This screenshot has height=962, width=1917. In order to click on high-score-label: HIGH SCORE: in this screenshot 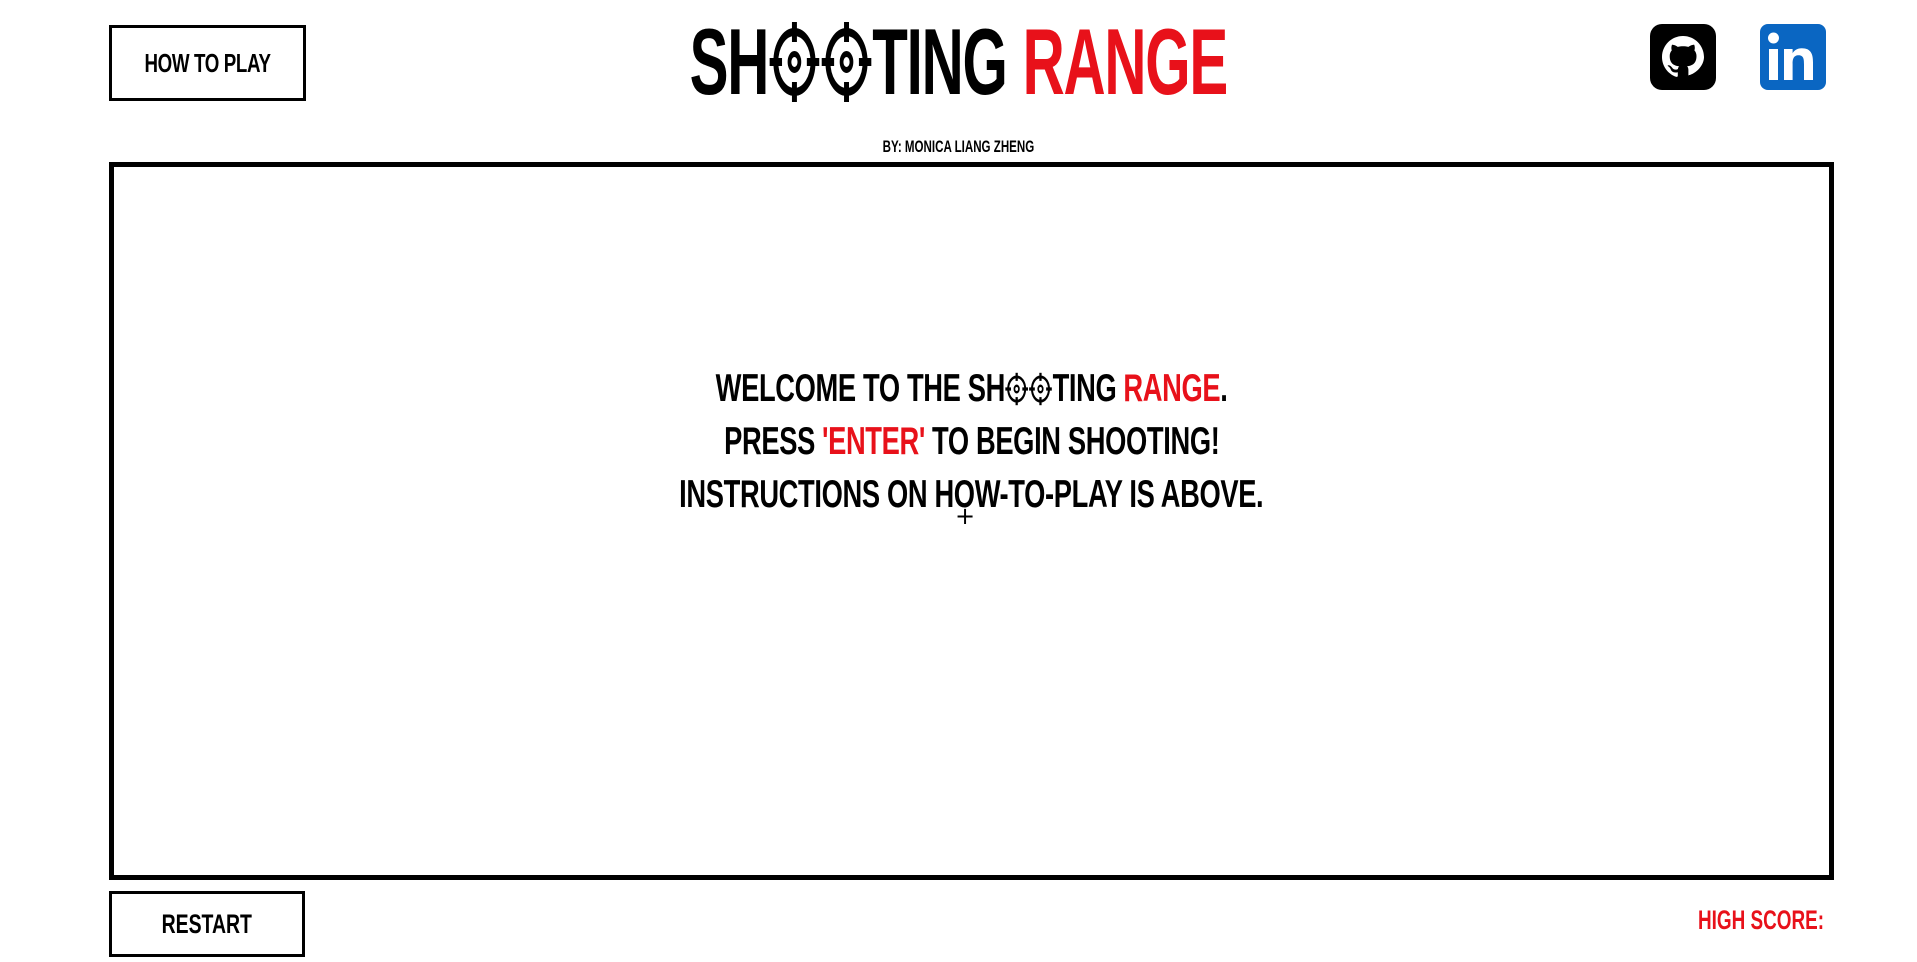, I will do `click(1760, 920)`.